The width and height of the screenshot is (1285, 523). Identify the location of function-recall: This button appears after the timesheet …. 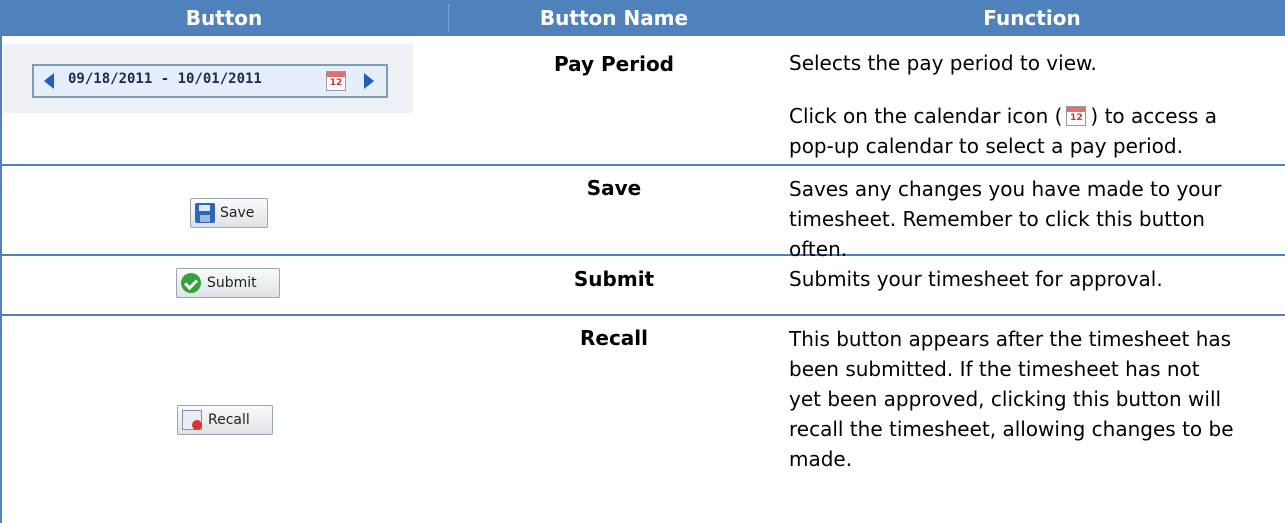
(1034, 399).